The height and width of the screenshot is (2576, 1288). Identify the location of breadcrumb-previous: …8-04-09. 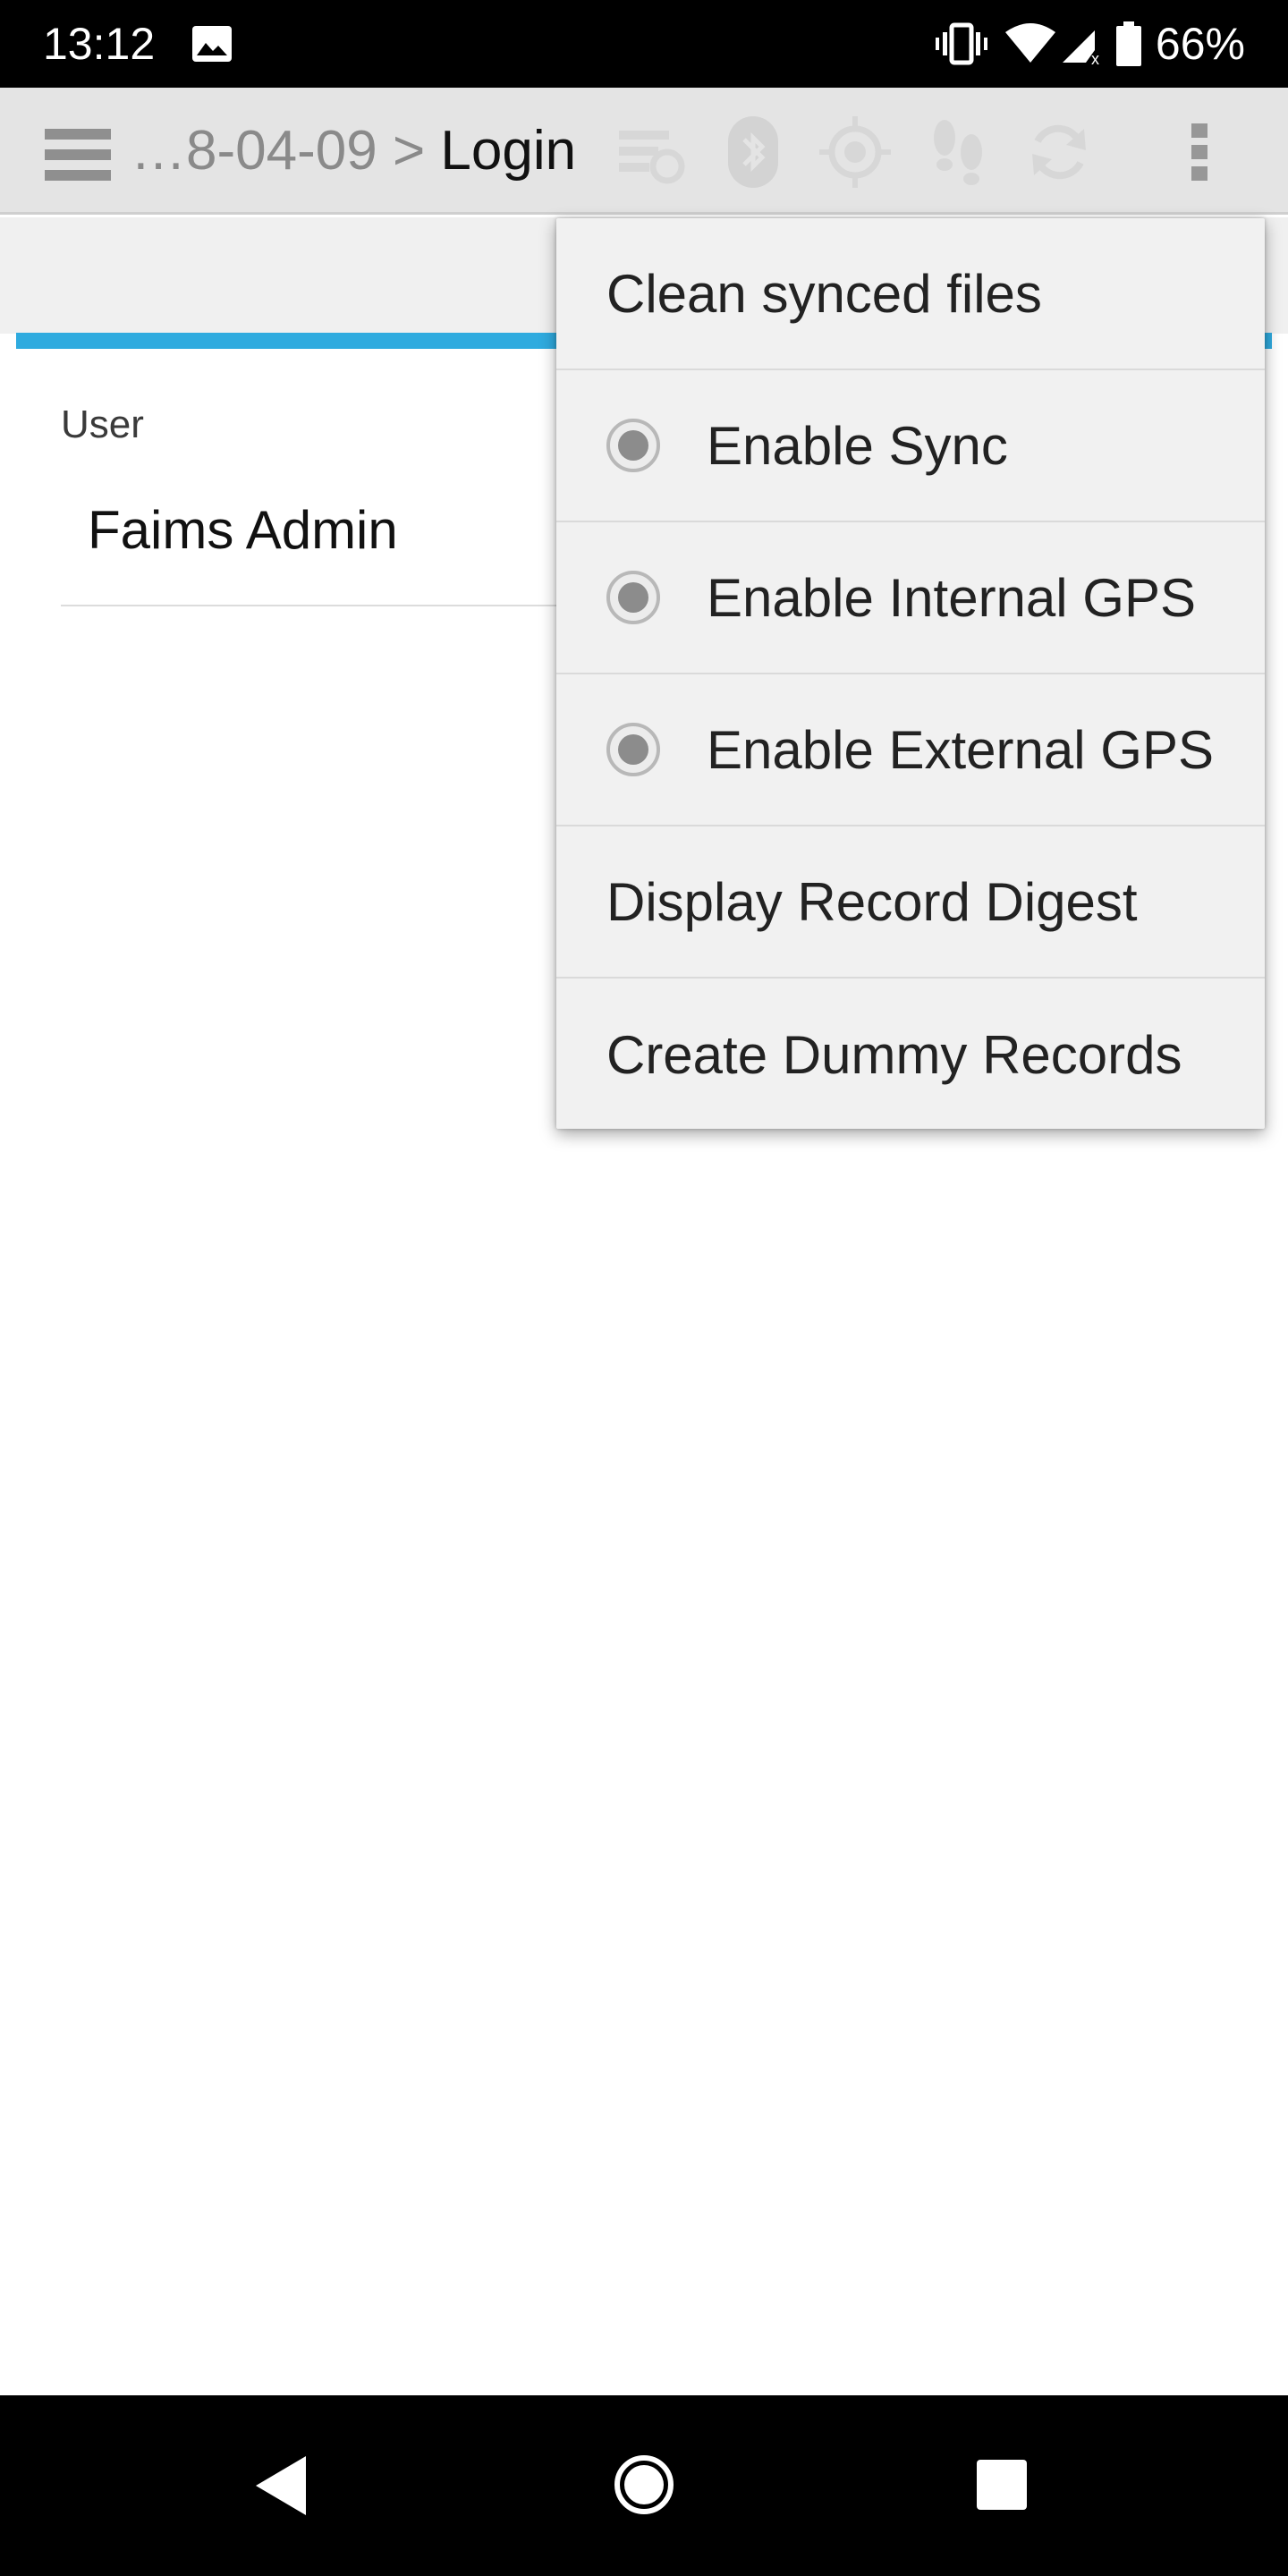
(254, 151).